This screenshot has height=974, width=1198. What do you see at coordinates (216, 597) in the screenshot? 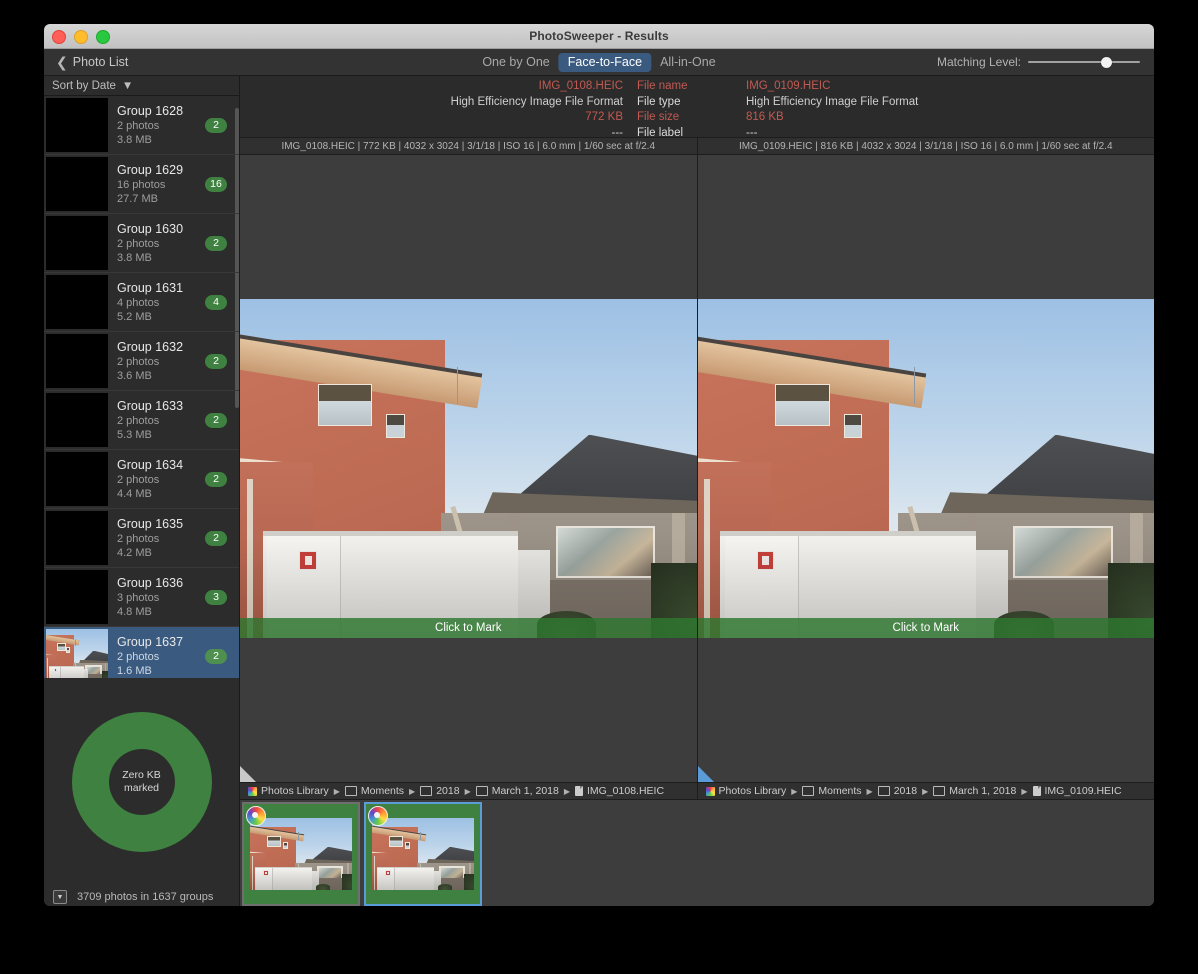
I see `group-count-badge: 3` at bounding box center [216, 597].